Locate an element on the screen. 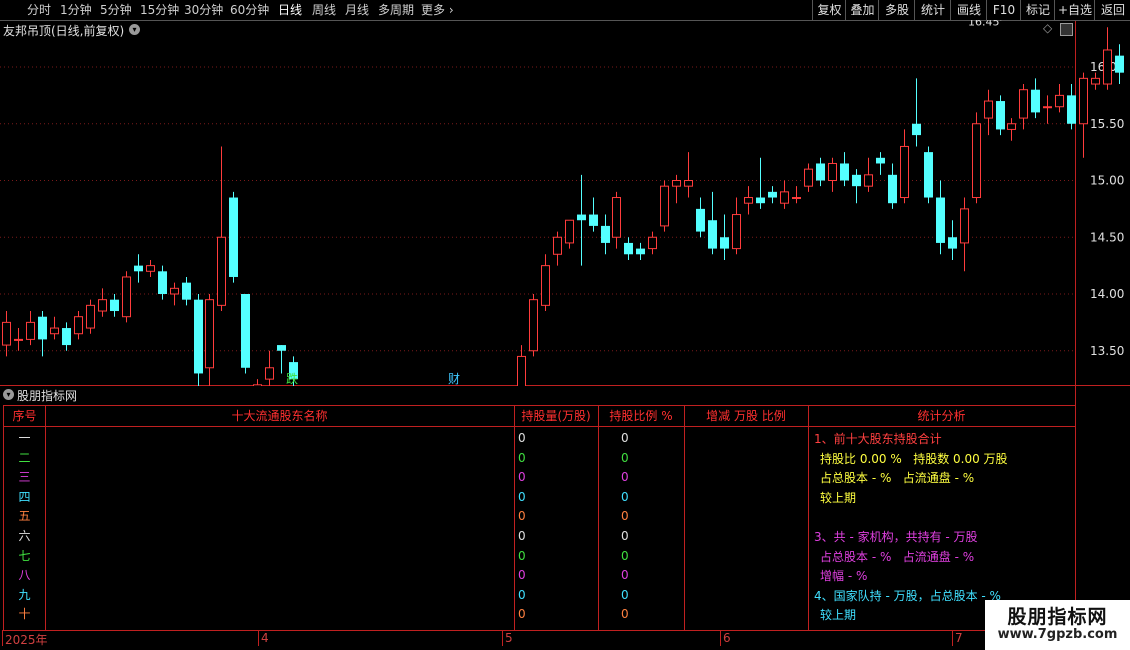 The height and width of the screenshot is (650, 1130). stat-line: 占总股本 - % 占流通盘 - % is located at coordinates (897, 556).